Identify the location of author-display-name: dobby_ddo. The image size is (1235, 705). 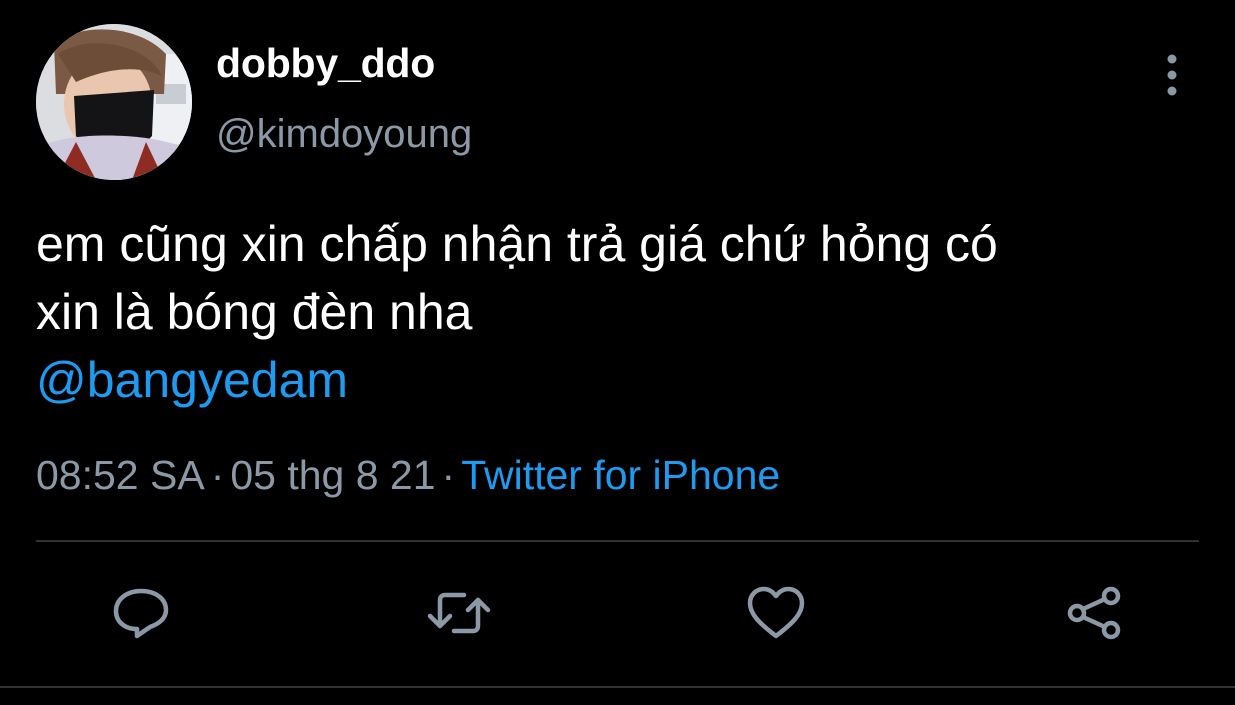
(325, 63).